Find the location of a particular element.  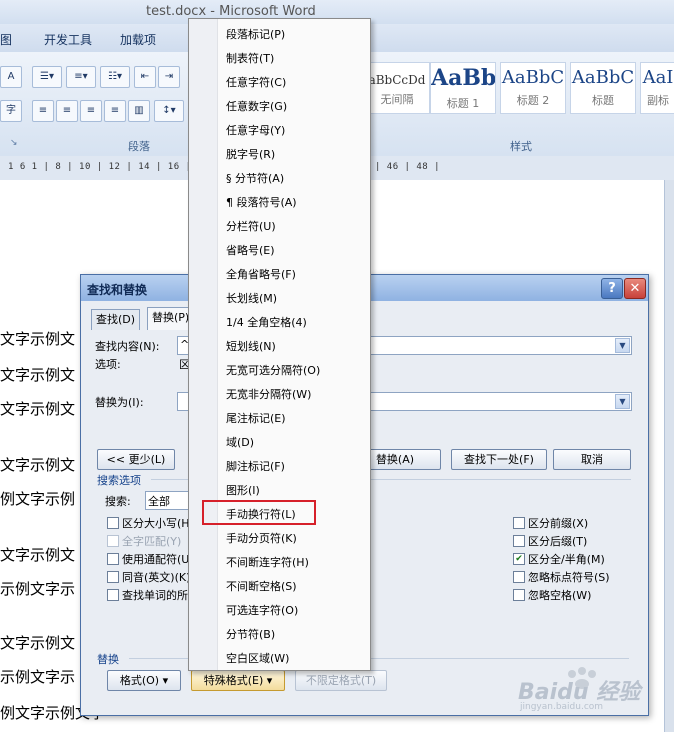

menu-item-section-char: § 分节符(A) is located at coordinates (255, 178).